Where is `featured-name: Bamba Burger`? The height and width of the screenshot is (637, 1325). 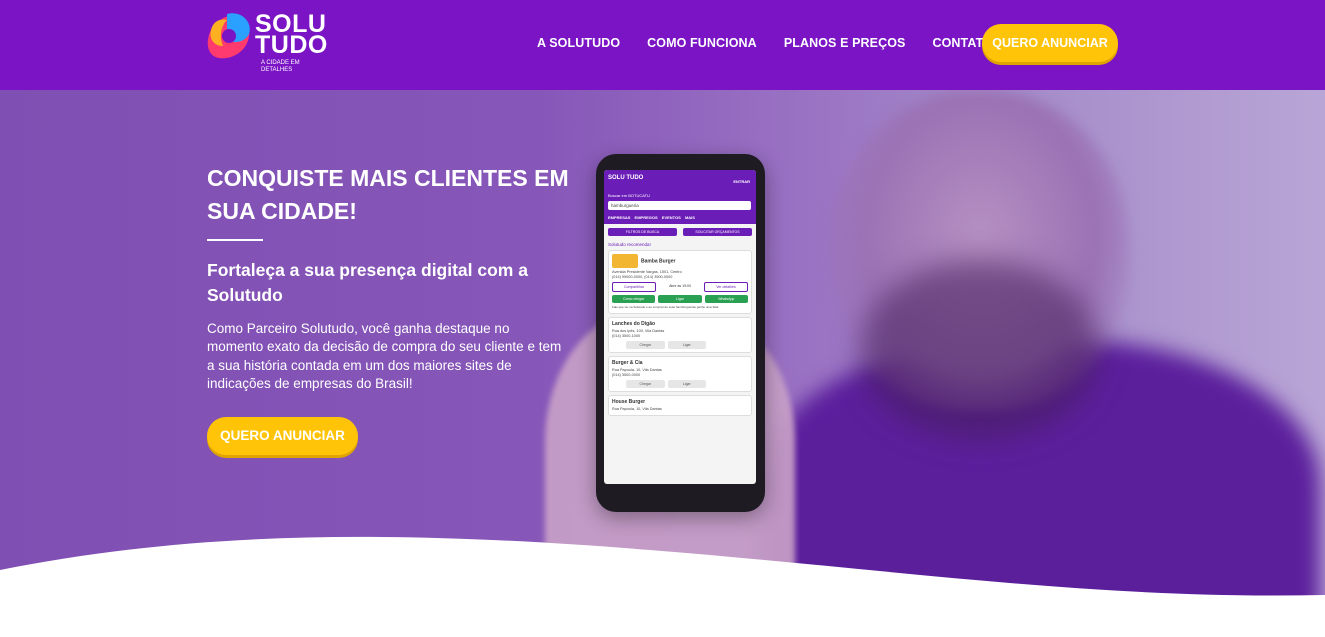 featured-name: Bamba Burger is located at coordinates (658, 261).